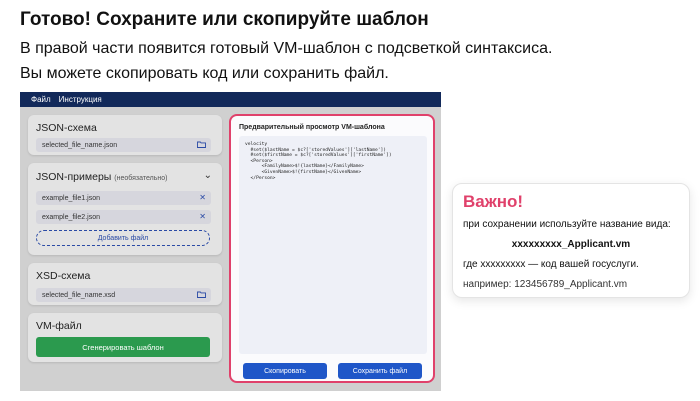  What do you see at coordinates (123, 217) in the screenshot?
I see `example-file-2: example_file2.json ✕` at bounding box center [123, 217].